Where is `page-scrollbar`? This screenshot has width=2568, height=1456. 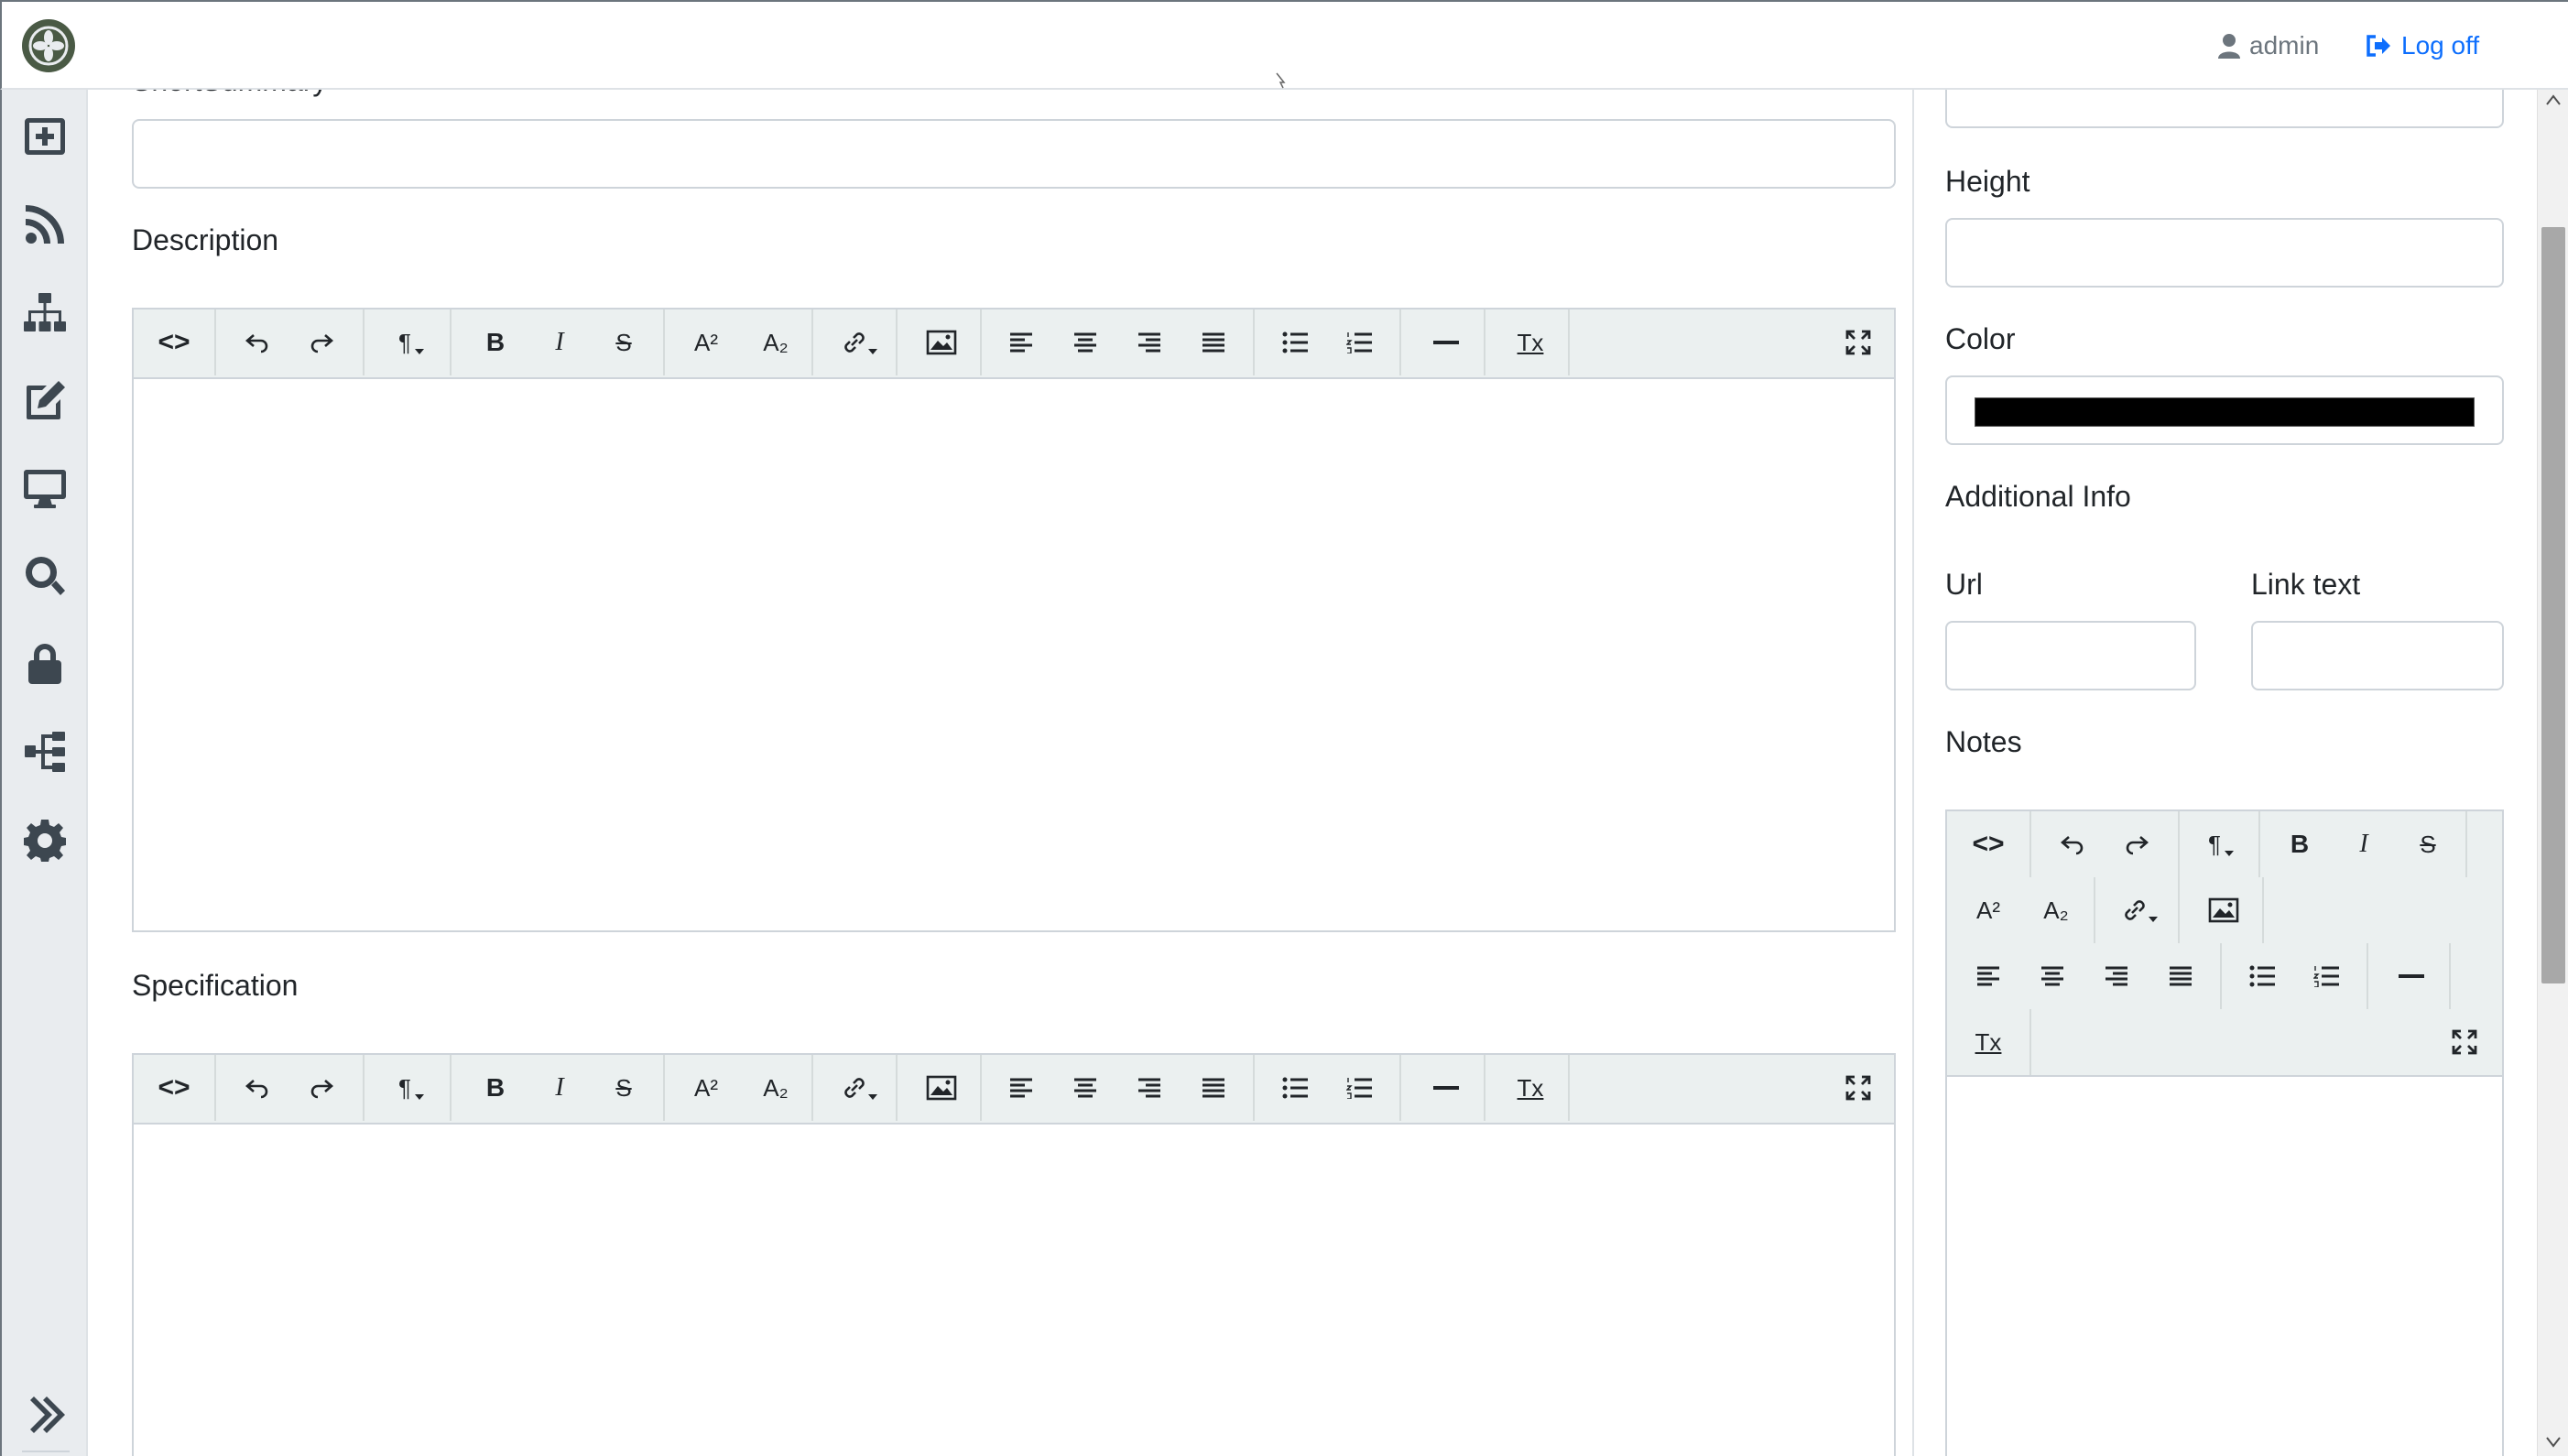 page-scrollbar is located at coordinates (2552, 773).